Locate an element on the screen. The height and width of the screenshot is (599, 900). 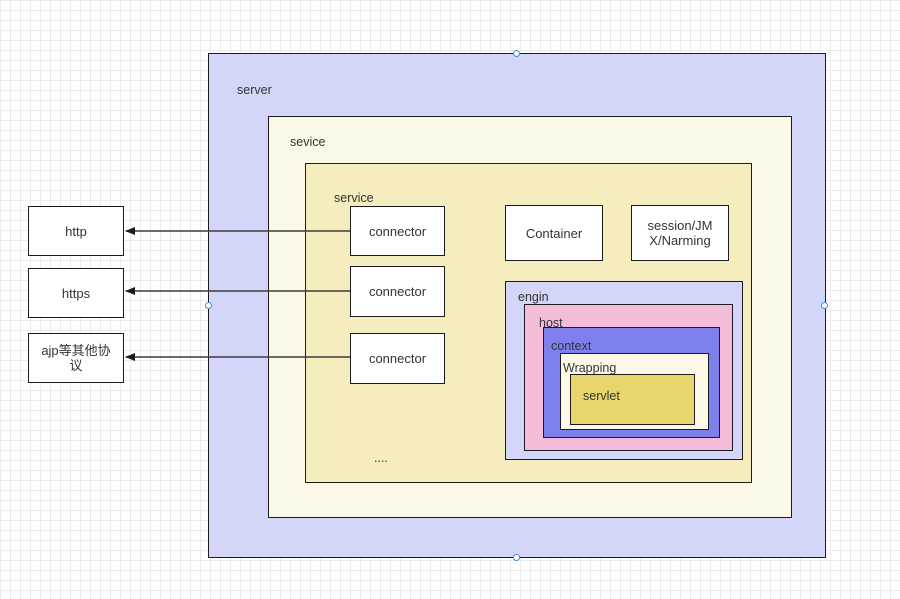
connector-arrows is located at coordinates (237, 294).